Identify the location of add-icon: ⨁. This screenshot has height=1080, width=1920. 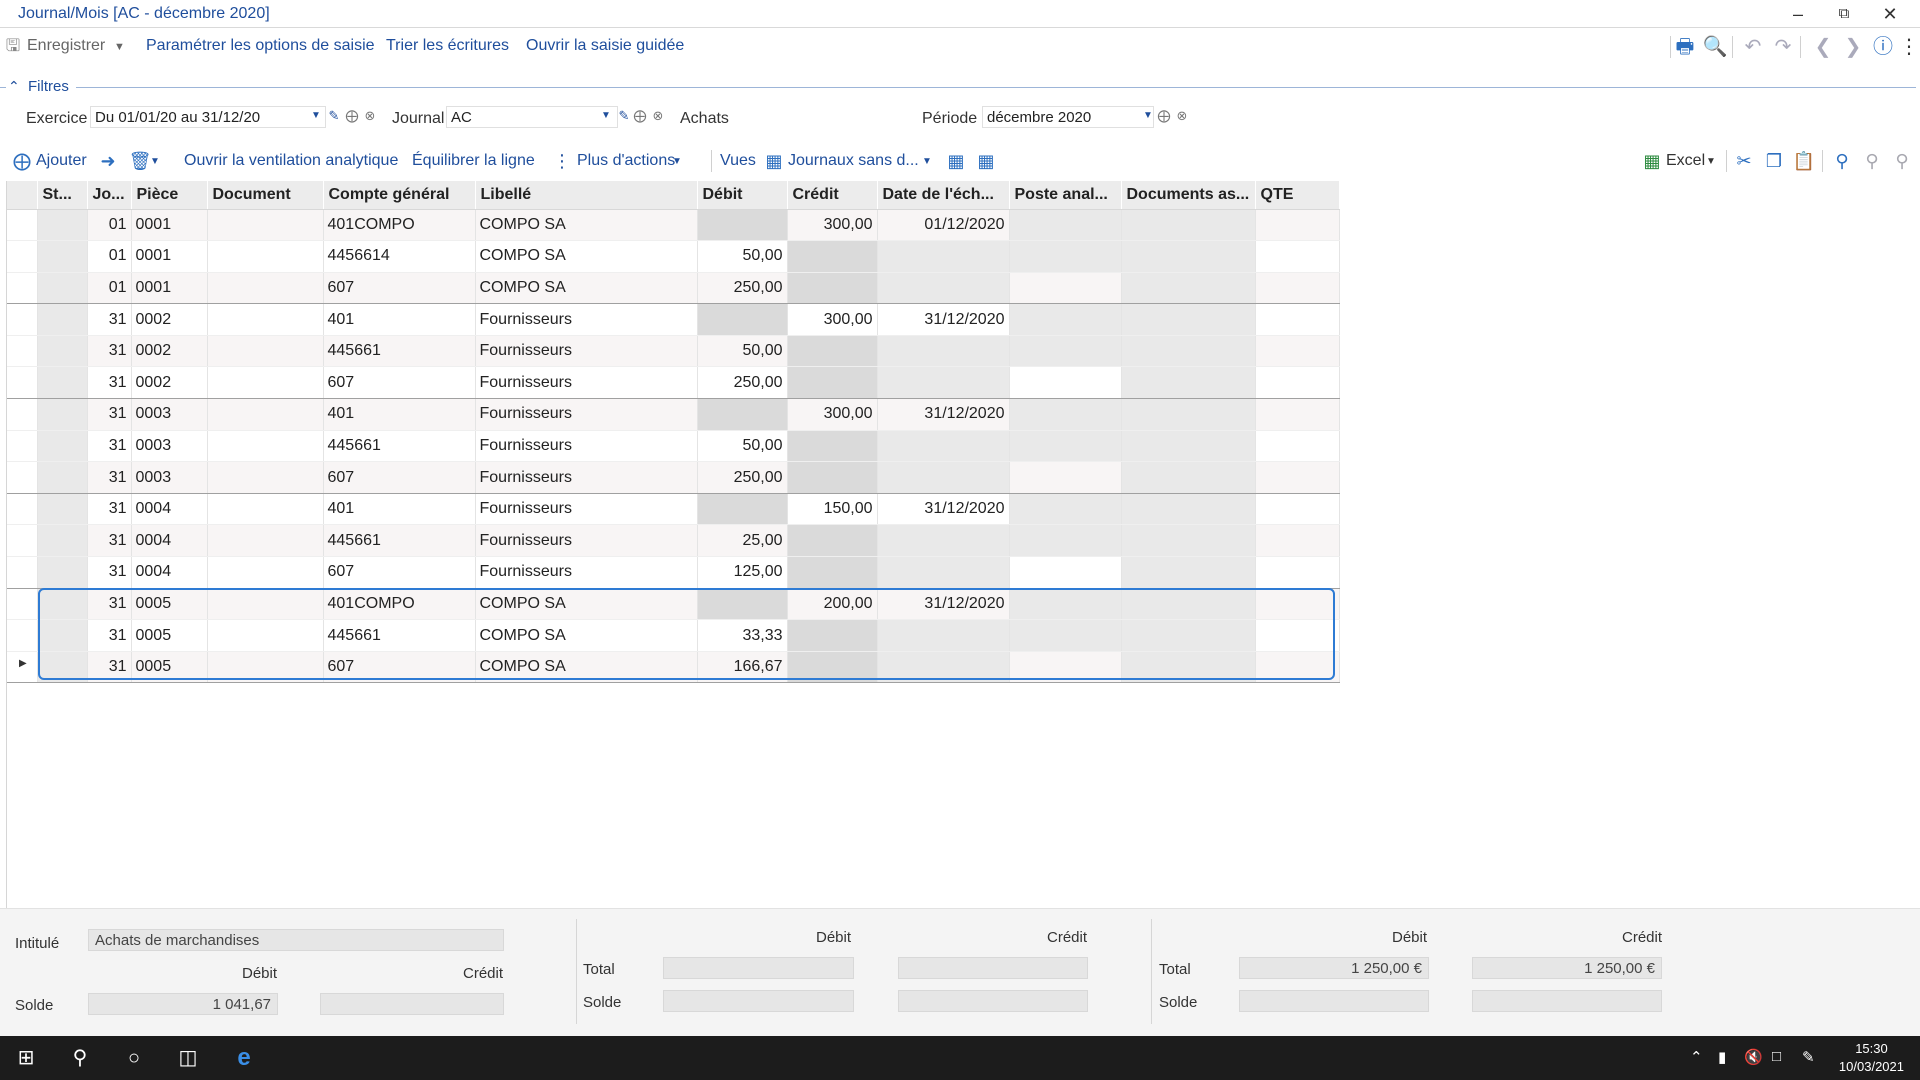
(640, 116).